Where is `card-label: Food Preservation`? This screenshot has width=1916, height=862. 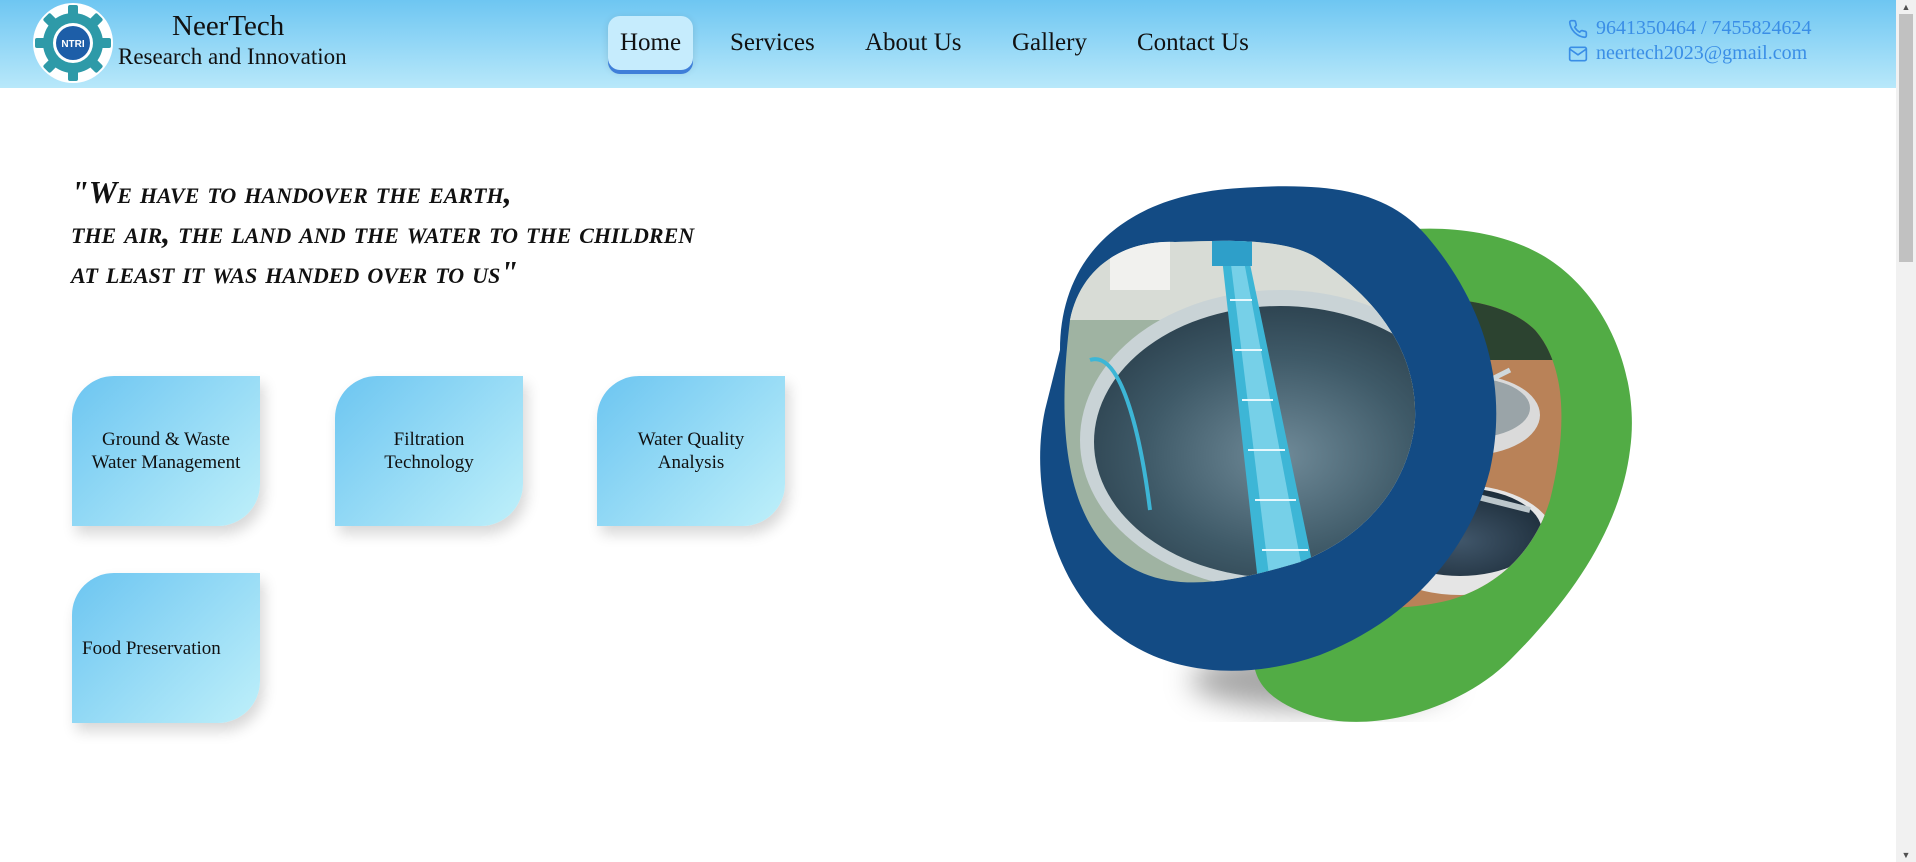 card-label: Food Preservation is located at coordinates (151, 648).